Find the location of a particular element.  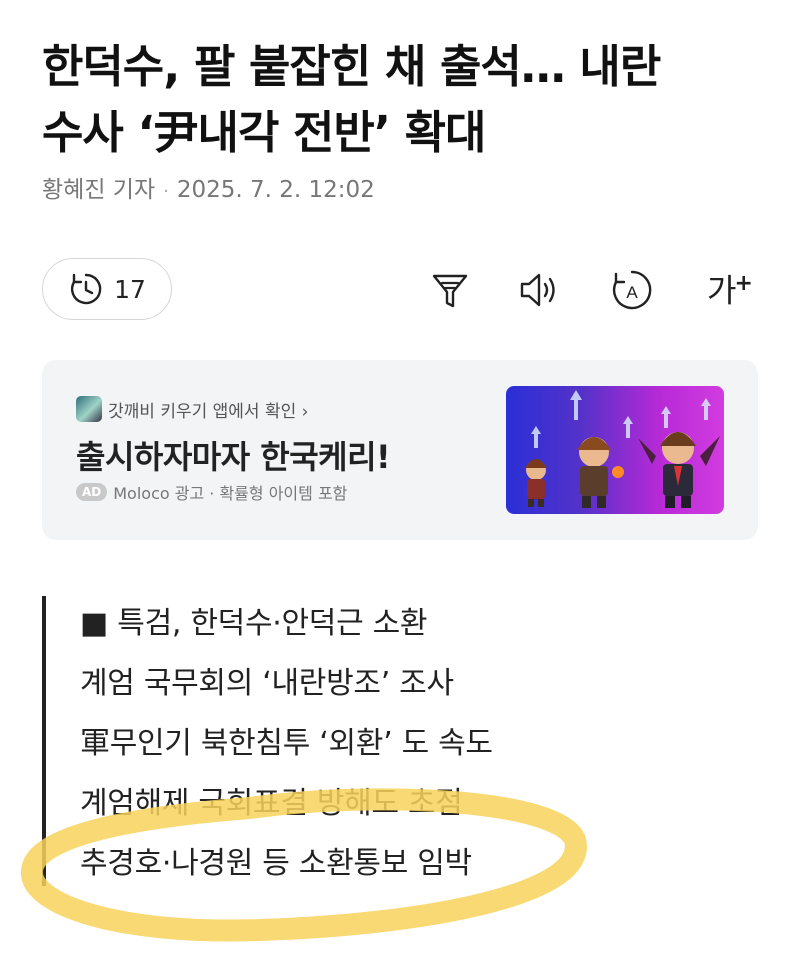

comment-count: 17 is located at coordinates (130, 289).